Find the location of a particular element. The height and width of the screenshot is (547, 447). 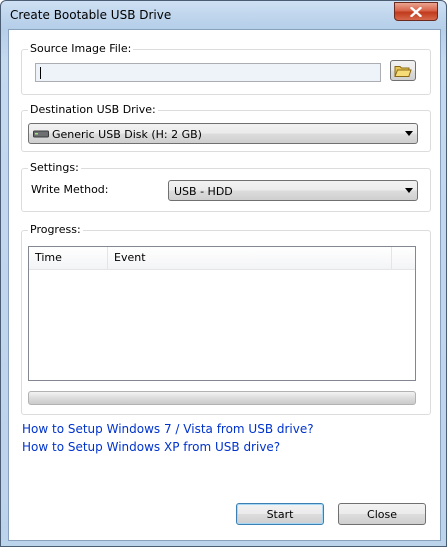

write-method-select: USB - HDD is located at coordinates (293, 190).